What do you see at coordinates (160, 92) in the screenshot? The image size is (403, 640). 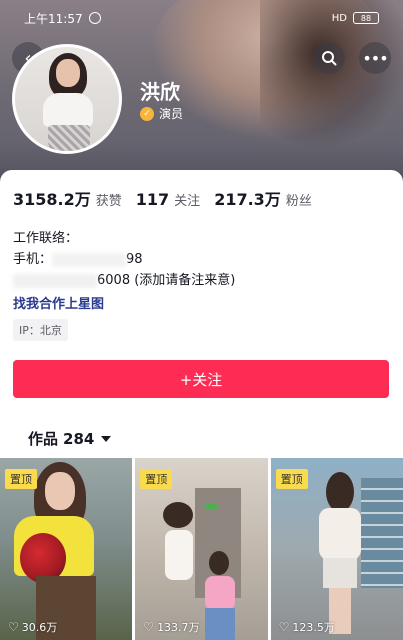 I see `profile-name: 洪欣` at bounding box center [160, 92].